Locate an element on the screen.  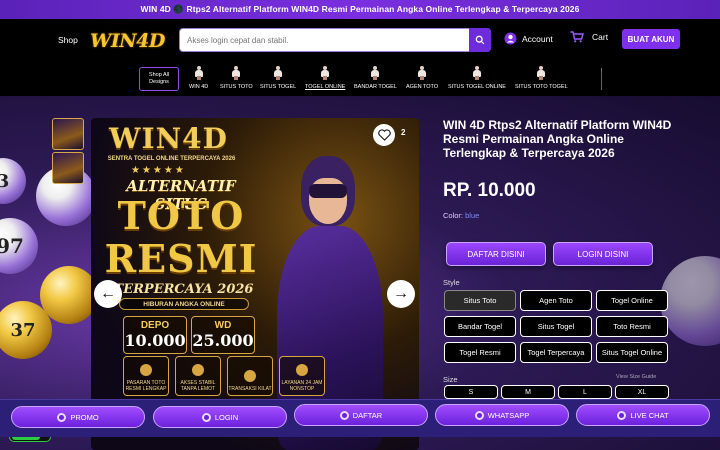
style-option: Togel Resmi is located at coordinates (480, 352).